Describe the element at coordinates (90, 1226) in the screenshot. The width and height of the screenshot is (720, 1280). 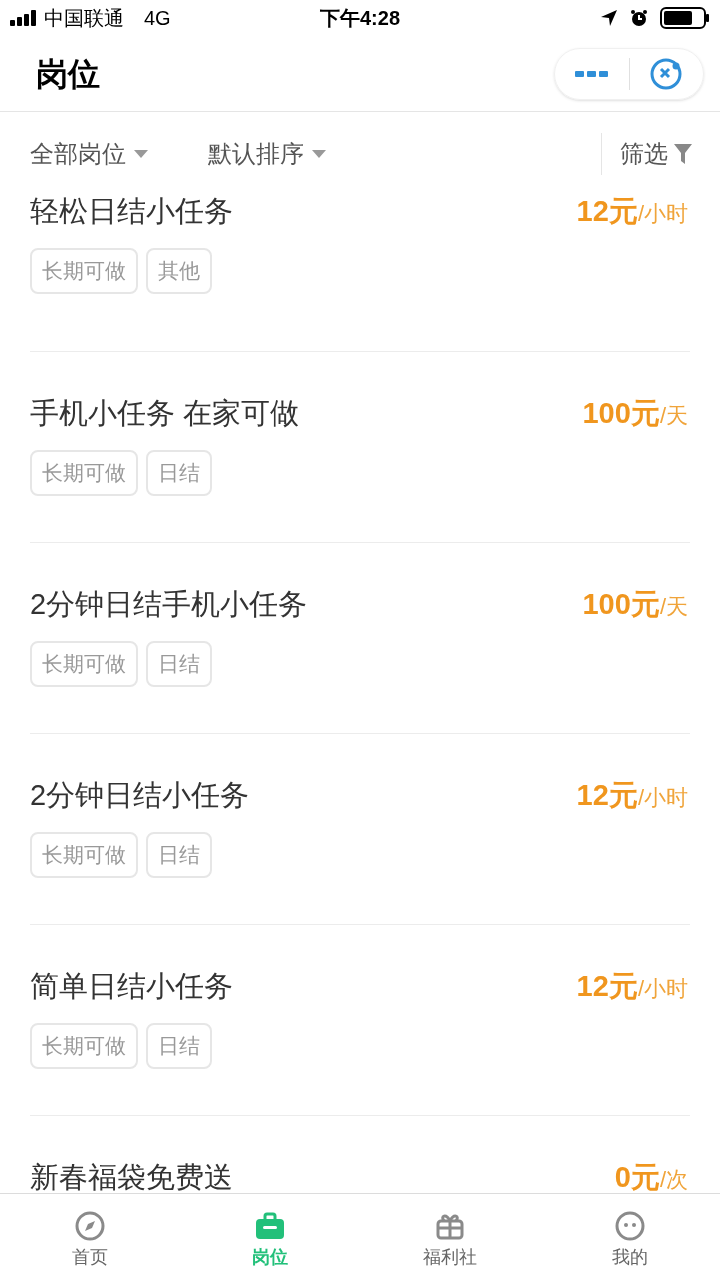
I see `compass-icon` at that location.